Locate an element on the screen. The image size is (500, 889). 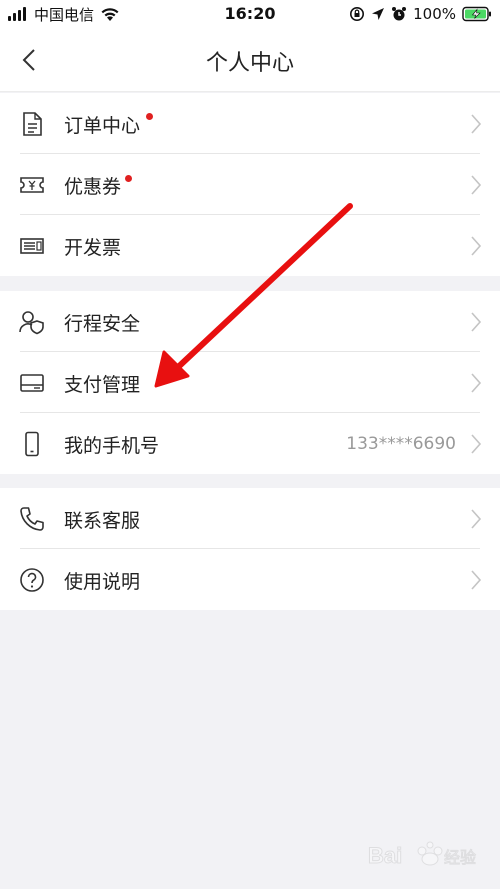
svg-text: 经验 is located at coordinates (460, 857).